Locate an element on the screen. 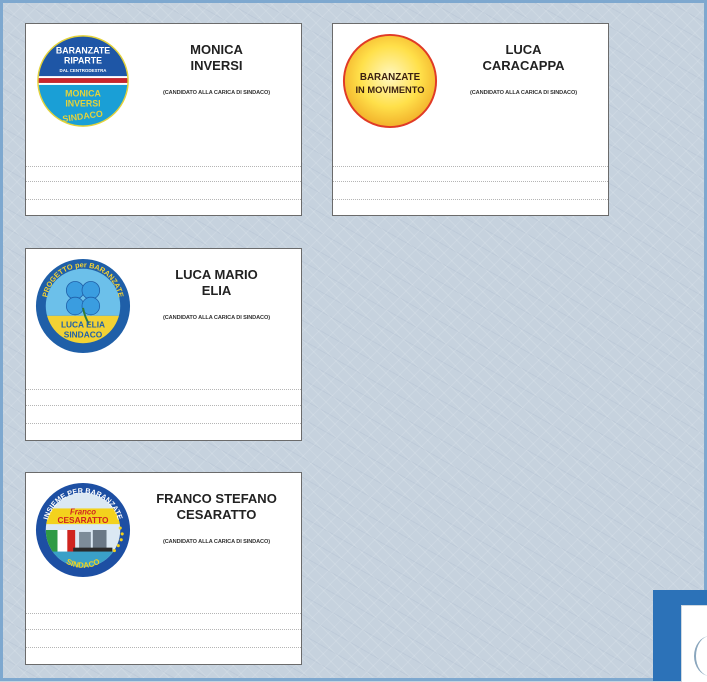 The width and height of the screenshot is (707, 682). candidate-name: LUCA CARACAPPA is located at coordinates (523, 58).